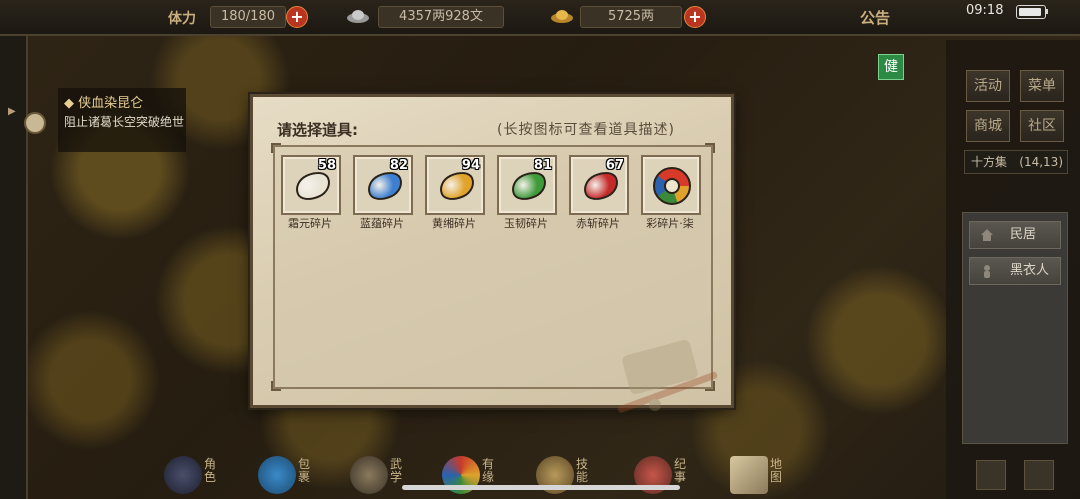 This screenshot has width=1080, height=499. Describe the element at coordinates (527, 185) in the screenshot. I see `item-icon-box: 81` at that location.